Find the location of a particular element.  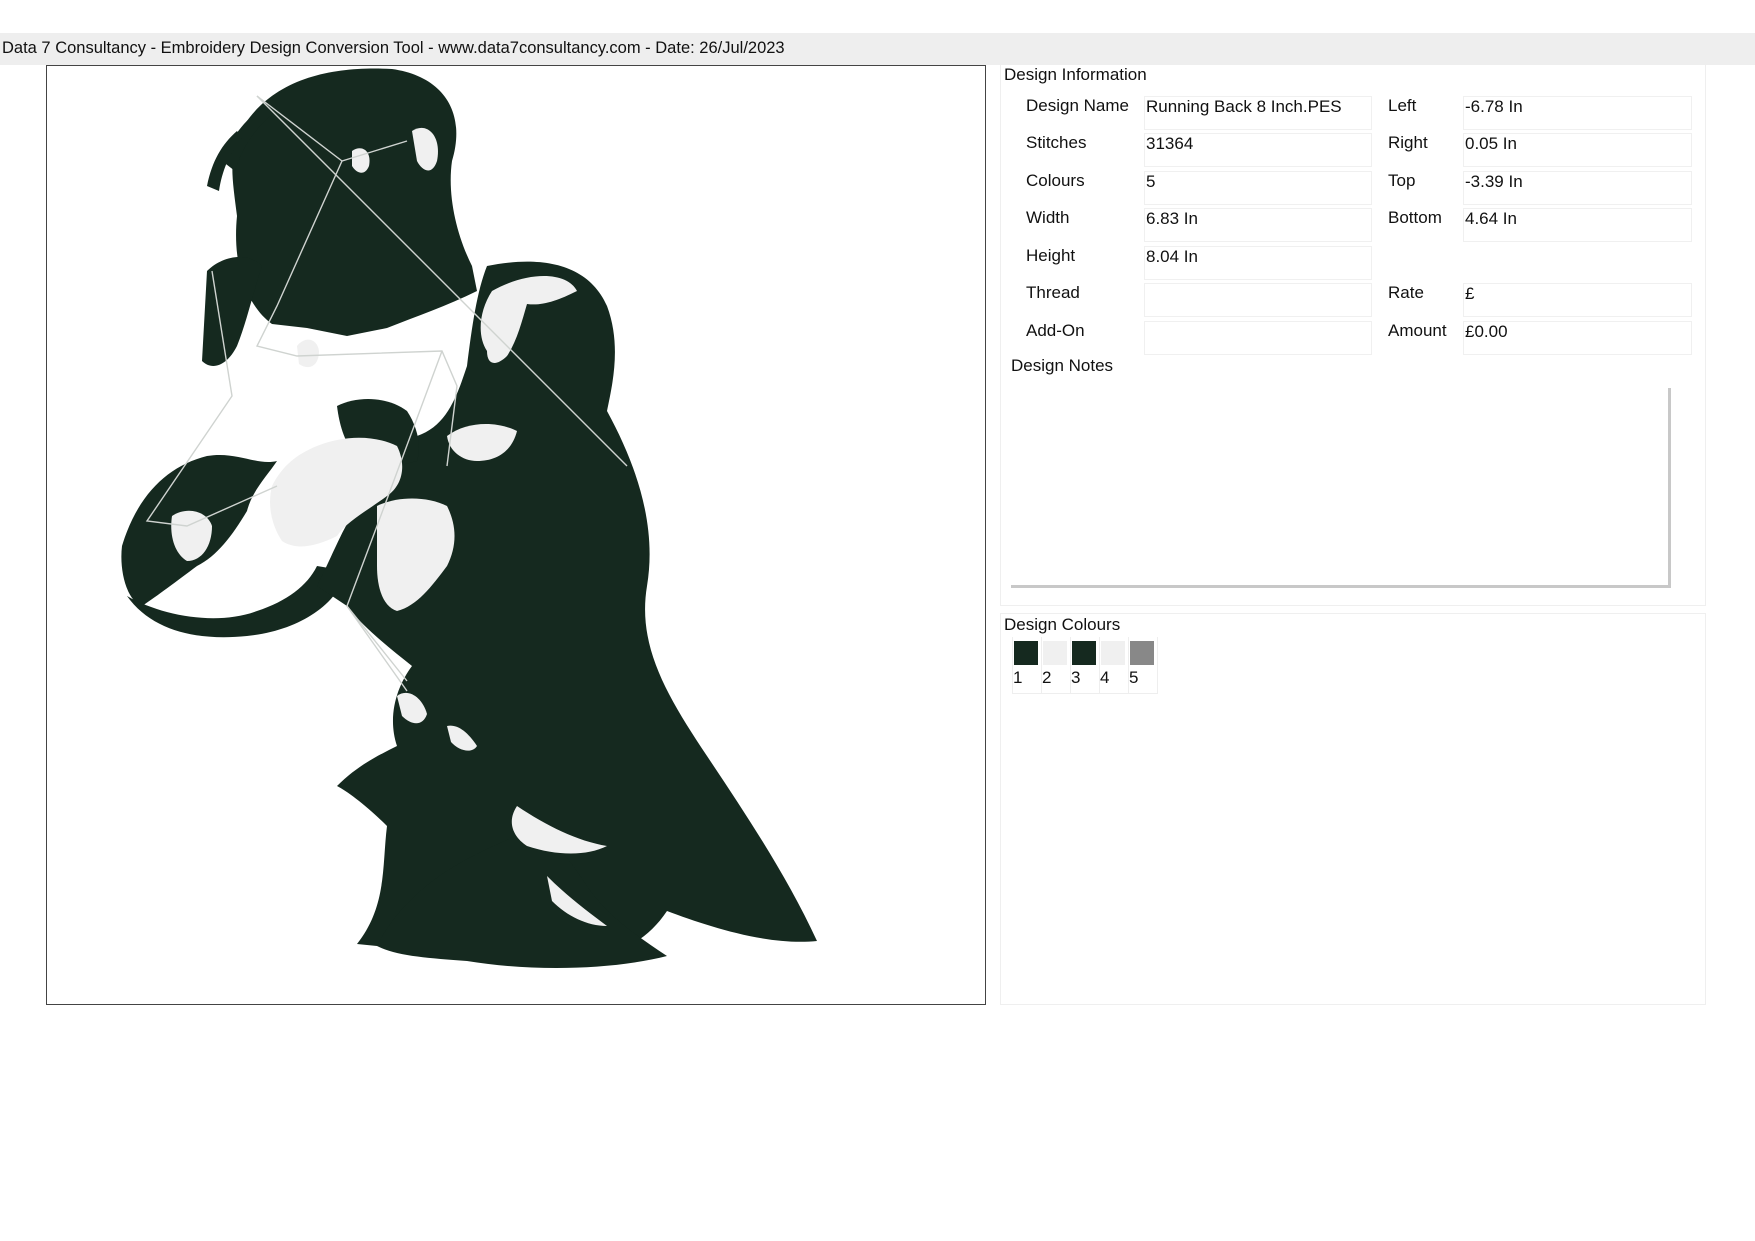

colour-swatch-cell: 2 is located at coordinates (1055, 665).